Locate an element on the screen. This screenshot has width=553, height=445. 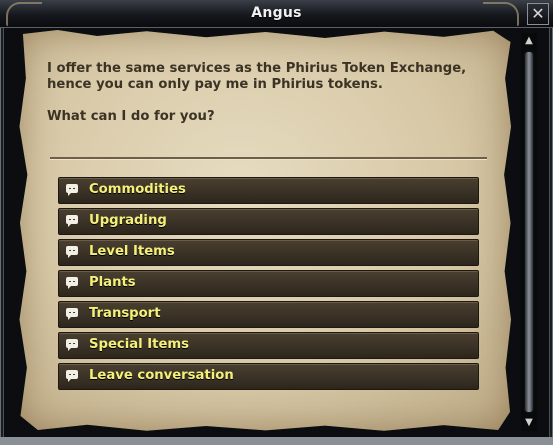
option-special-items: Special Items is located at coordinates (268, 345).